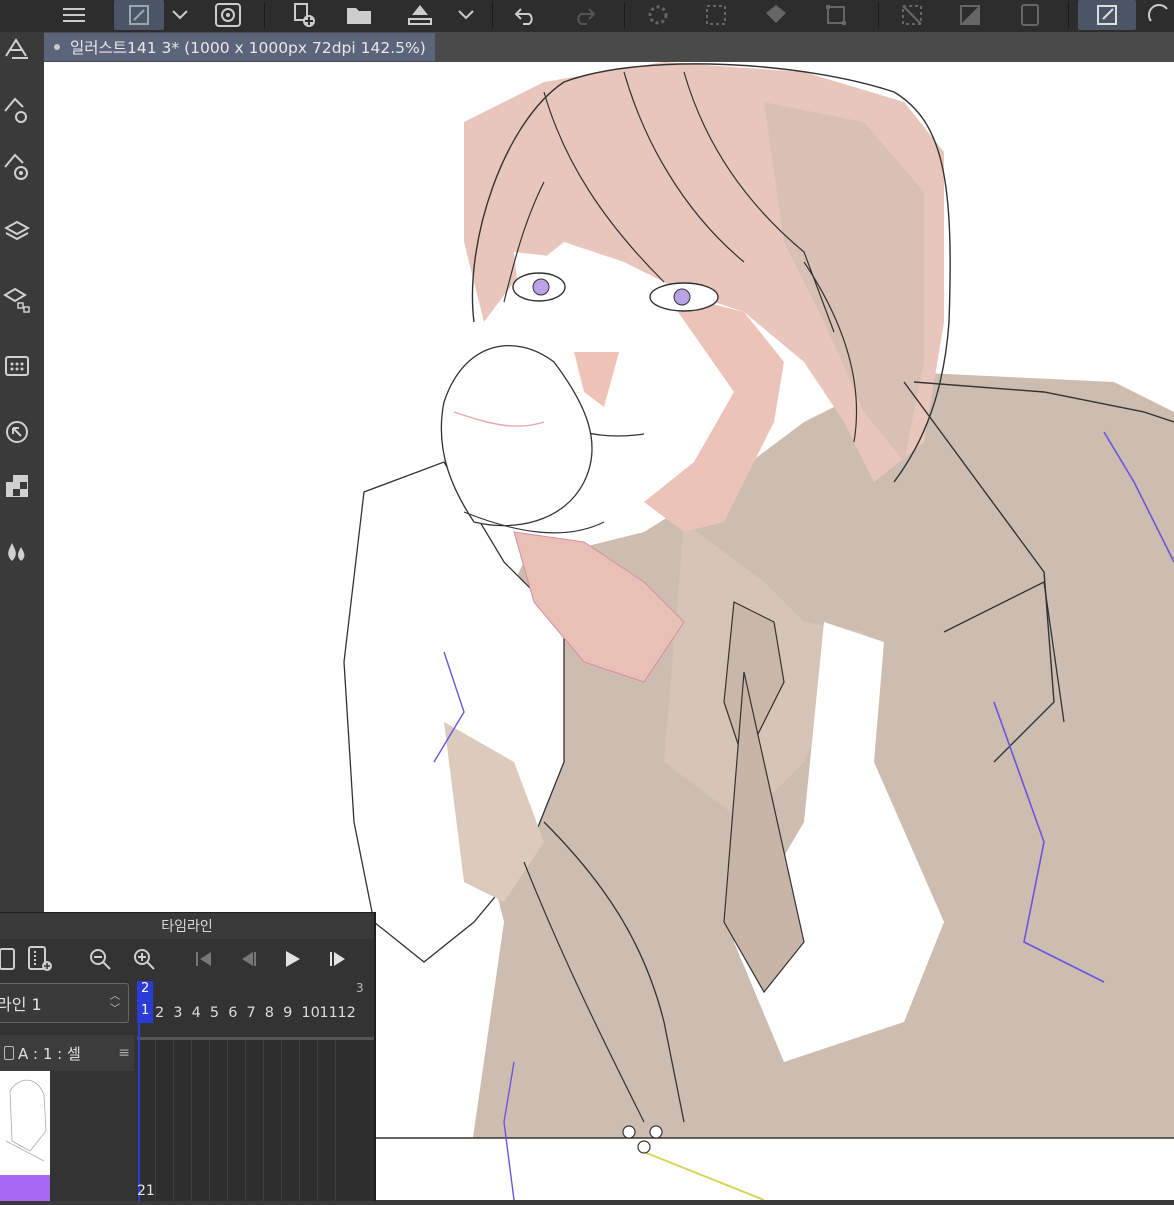 The height and width of the screenshot is (1205, 1174). What do you see at coordinates (100, 959) in the screenshot?
I see `zoom-out-icon` at bounding box center [100, 959].